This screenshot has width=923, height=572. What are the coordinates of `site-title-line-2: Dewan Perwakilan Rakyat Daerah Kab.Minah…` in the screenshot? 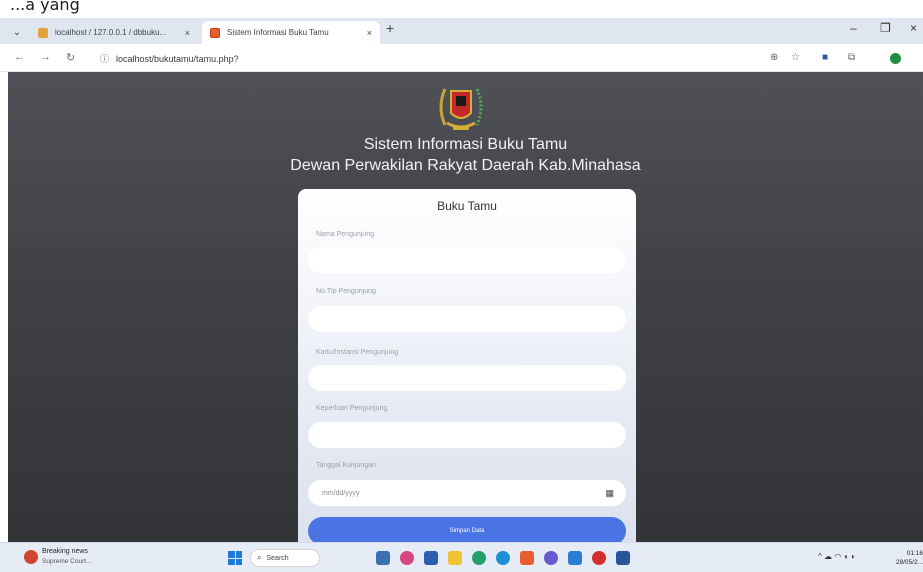 It's located at (465, 165).